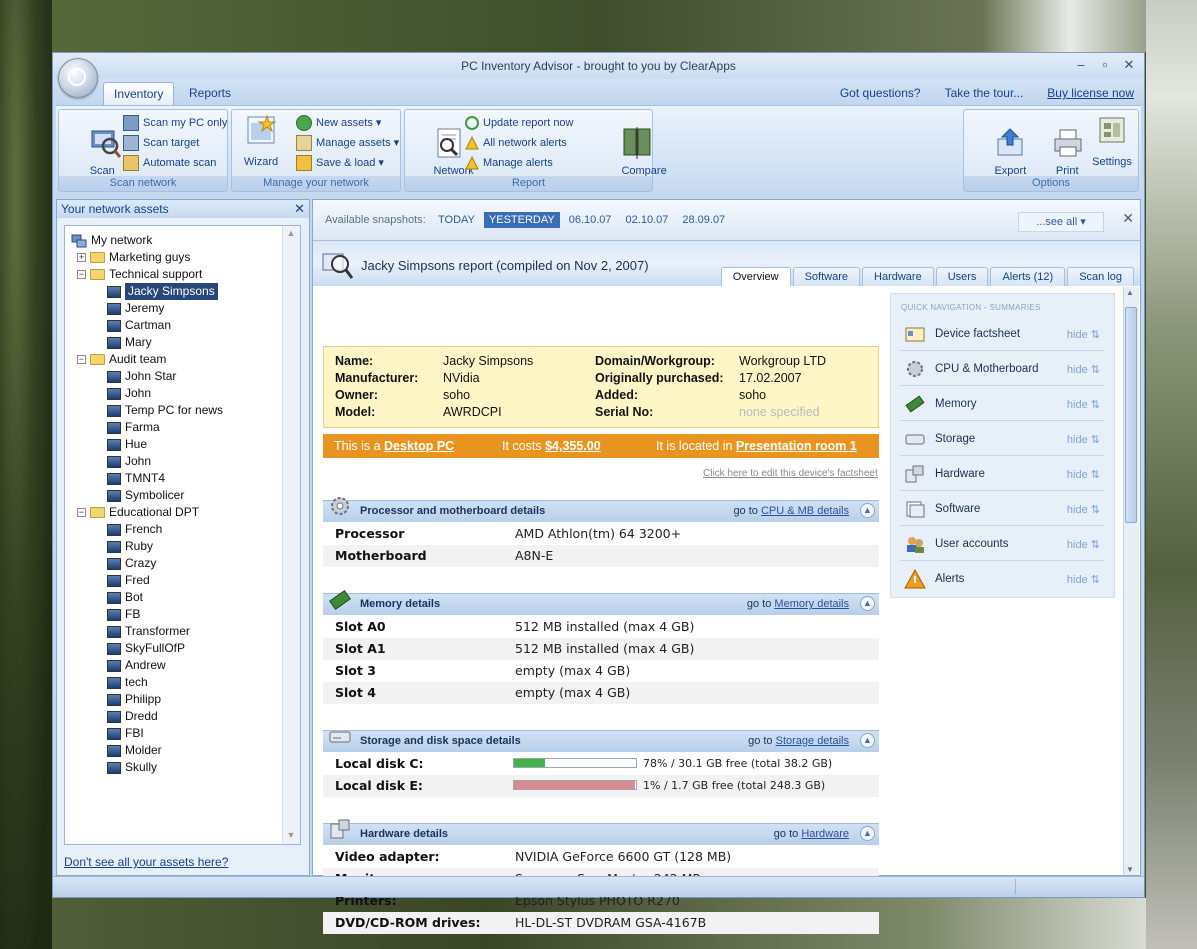  I want to click on hardware-details-link: Hardware, so click(825, 834).